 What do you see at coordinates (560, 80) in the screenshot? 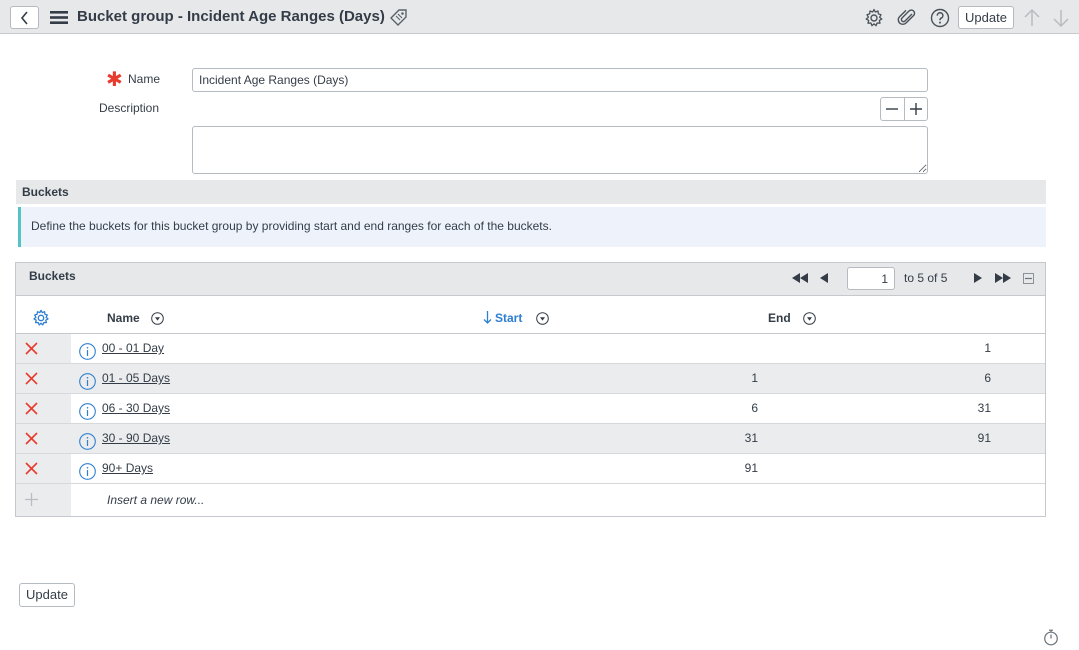
I see `name-input` at bounding box center [560, 80].